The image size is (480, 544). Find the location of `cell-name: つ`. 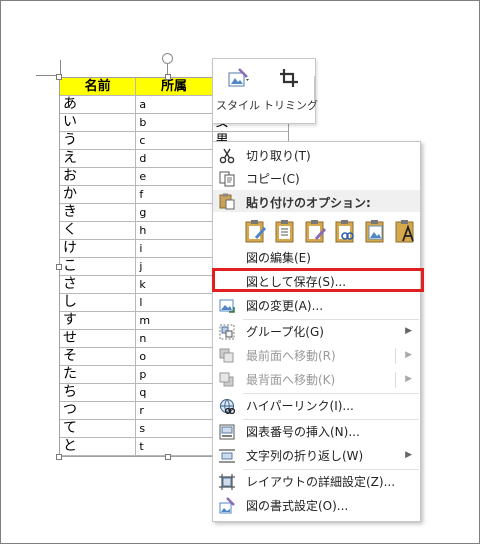

cell-name: つ is located at coordinates (98, 410).